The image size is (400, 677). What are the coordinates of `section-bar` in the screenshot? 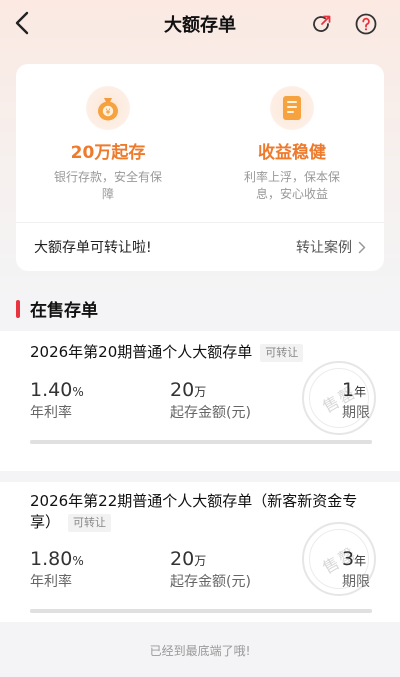 It's located at (18, 308).